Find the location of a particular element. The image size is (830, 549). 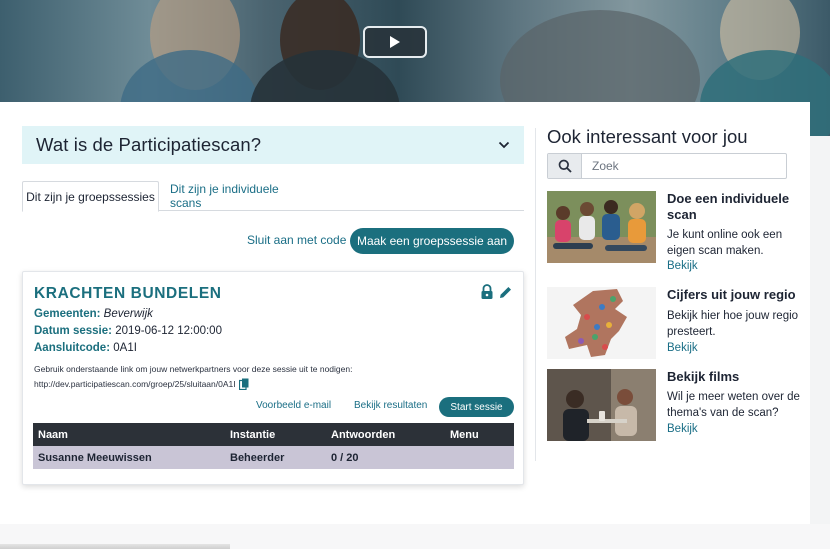

join-with-code-link: Sluit aan met code is located at coordinates (296, 240).